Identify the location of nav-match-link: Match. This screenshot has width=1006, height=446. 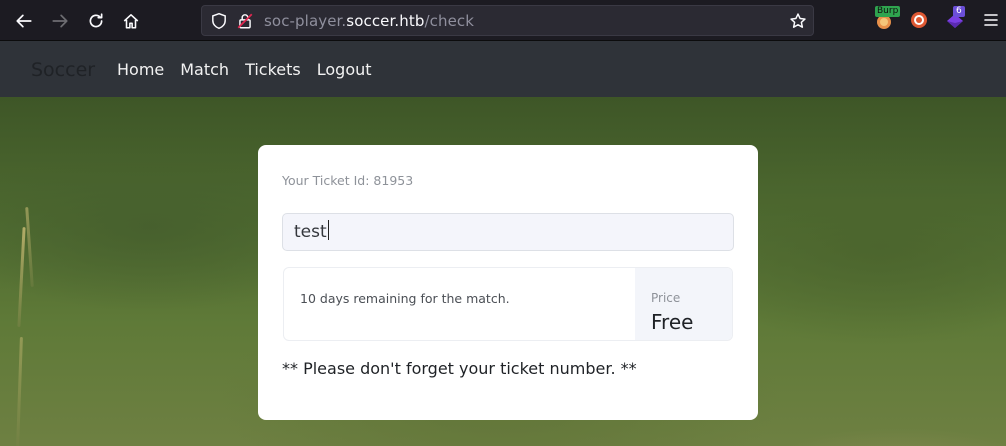
(204, 69).